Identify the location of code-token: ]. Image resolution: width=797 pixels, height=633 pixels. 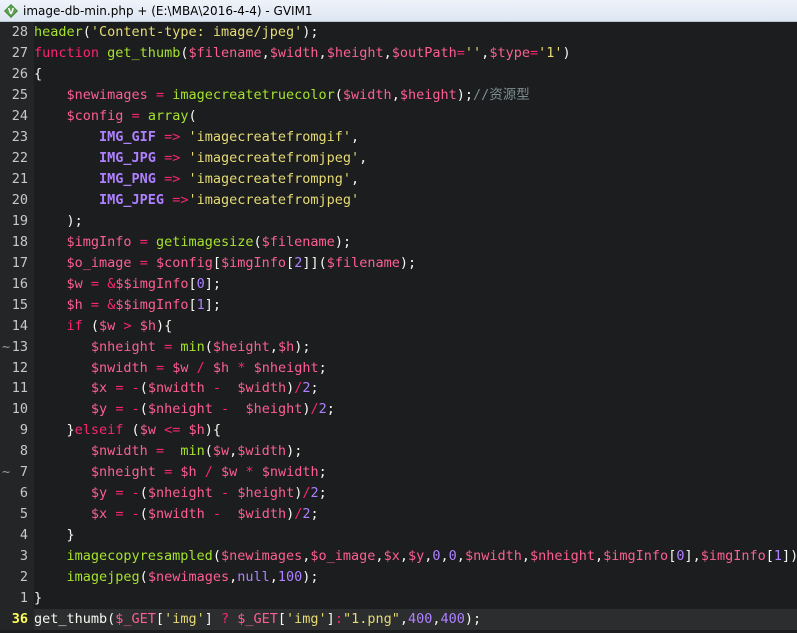
(330, 619).